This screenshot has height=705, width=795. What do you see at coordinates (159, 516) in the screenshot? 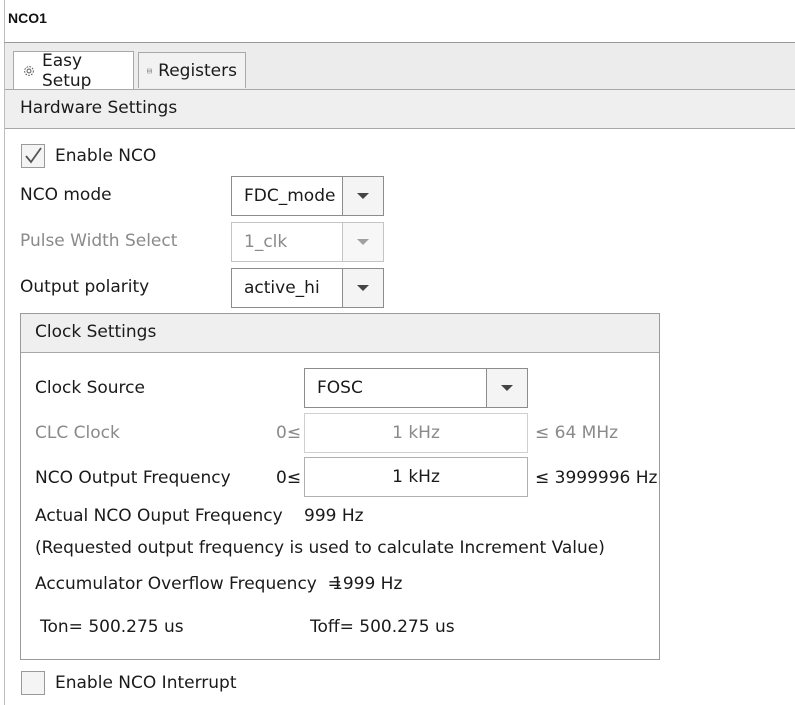
I see `actual-frequency-label: Actual NCO Ouput Frequency` at bounding box center [159, 516].